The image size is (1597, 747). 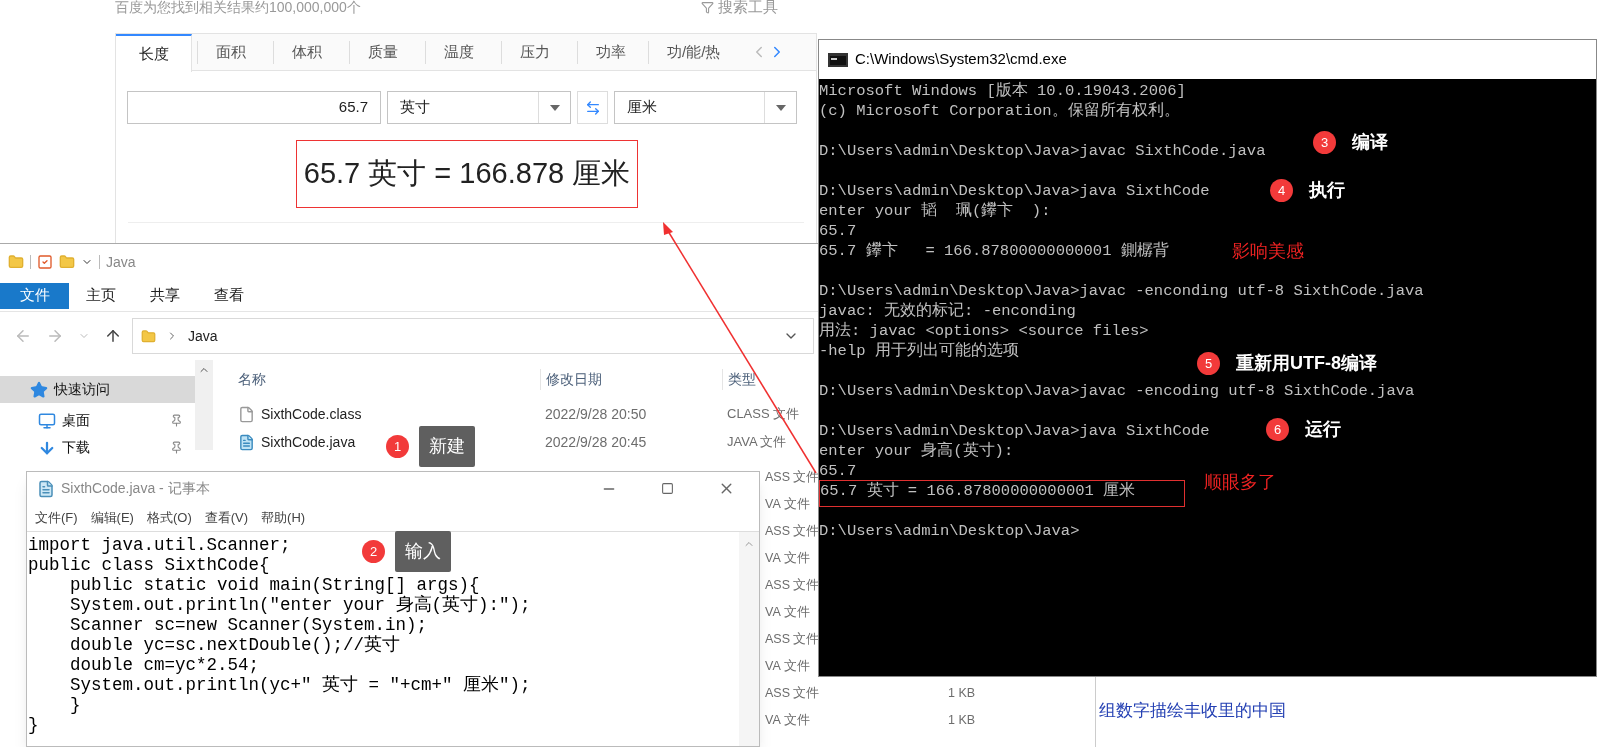 I want to click on value-field: 65.7, so click(x=254, y=107).